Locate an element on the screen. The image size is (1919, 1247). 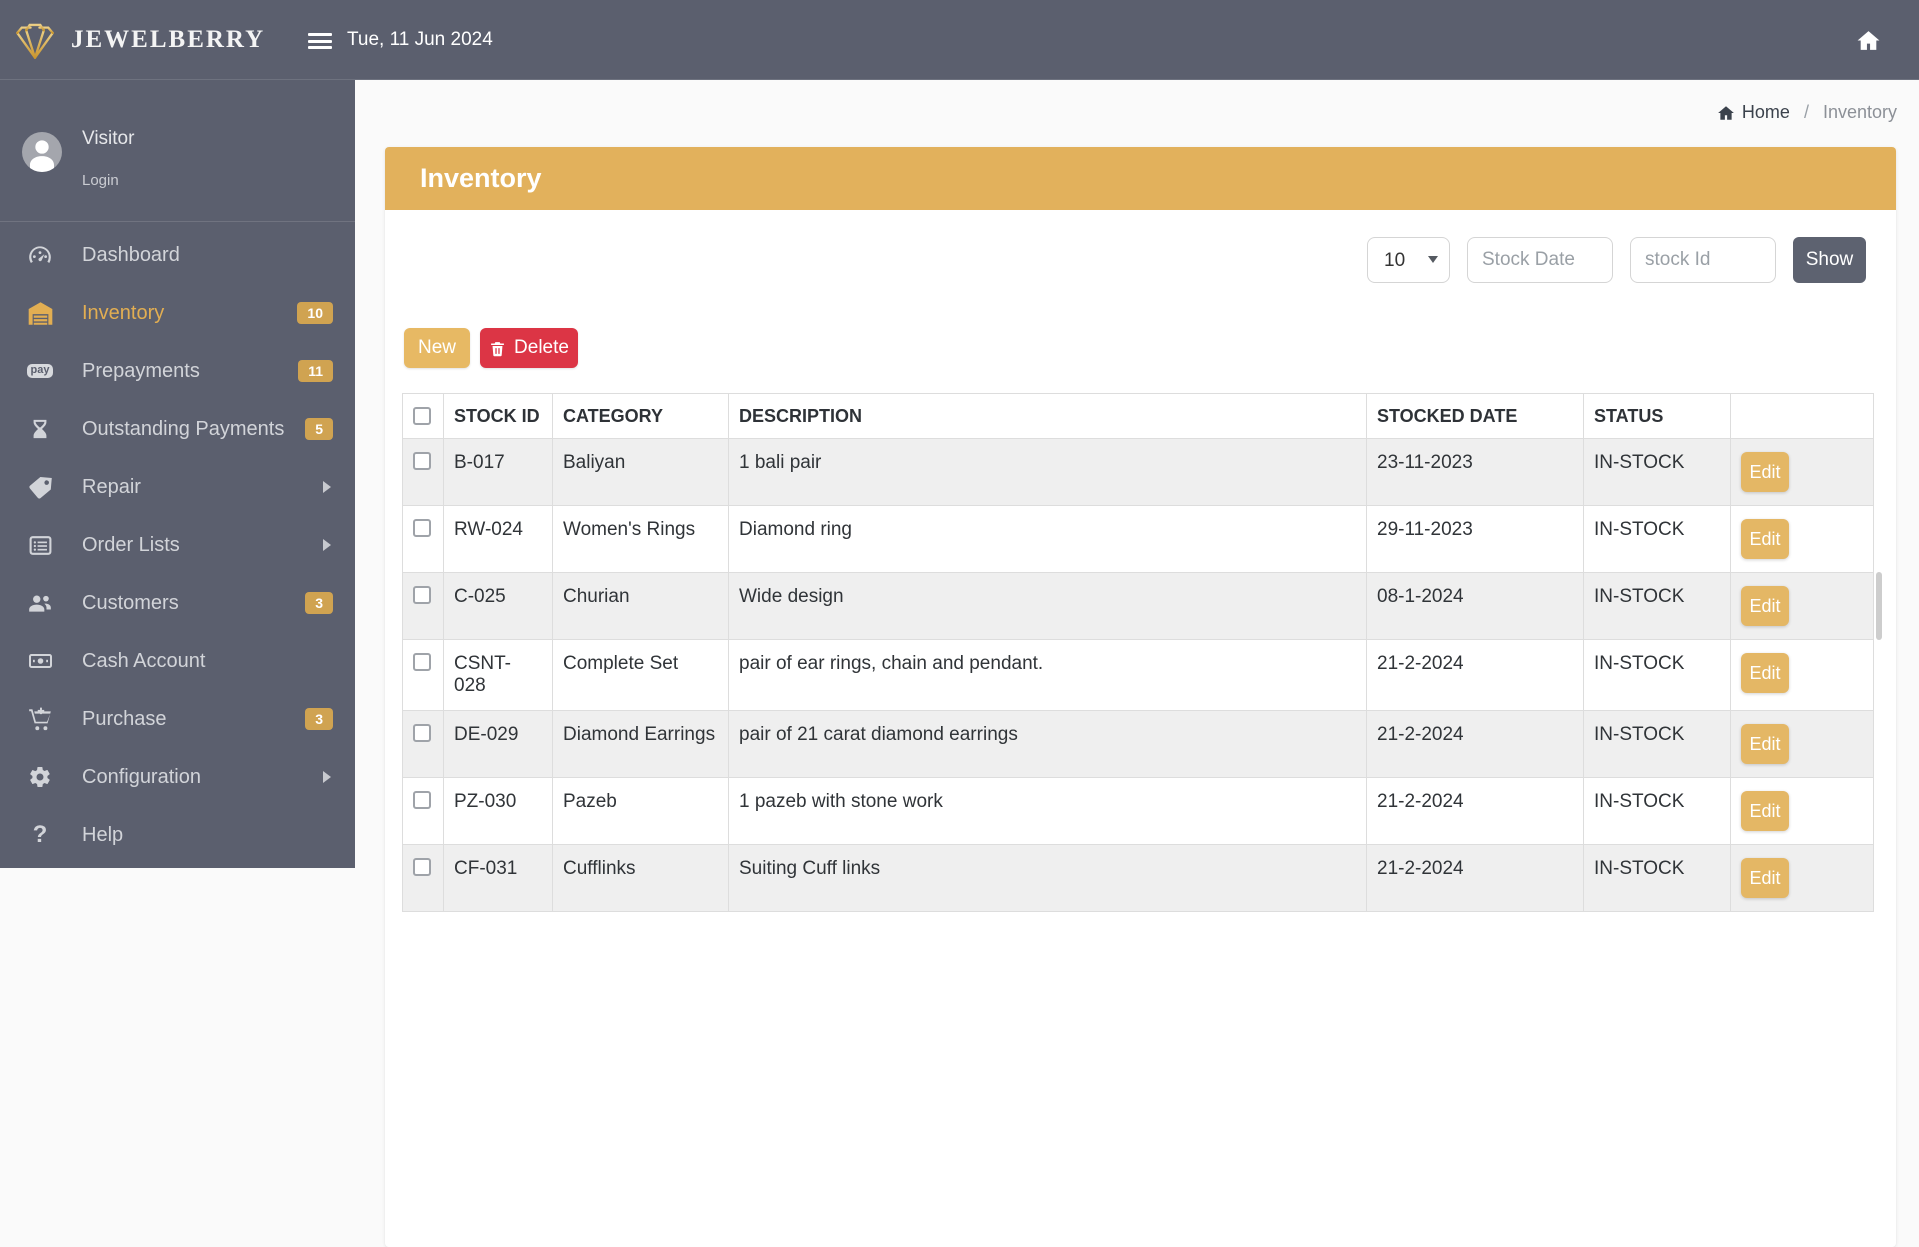
page-size-select: 10 is located at coordinates (1408, 260).